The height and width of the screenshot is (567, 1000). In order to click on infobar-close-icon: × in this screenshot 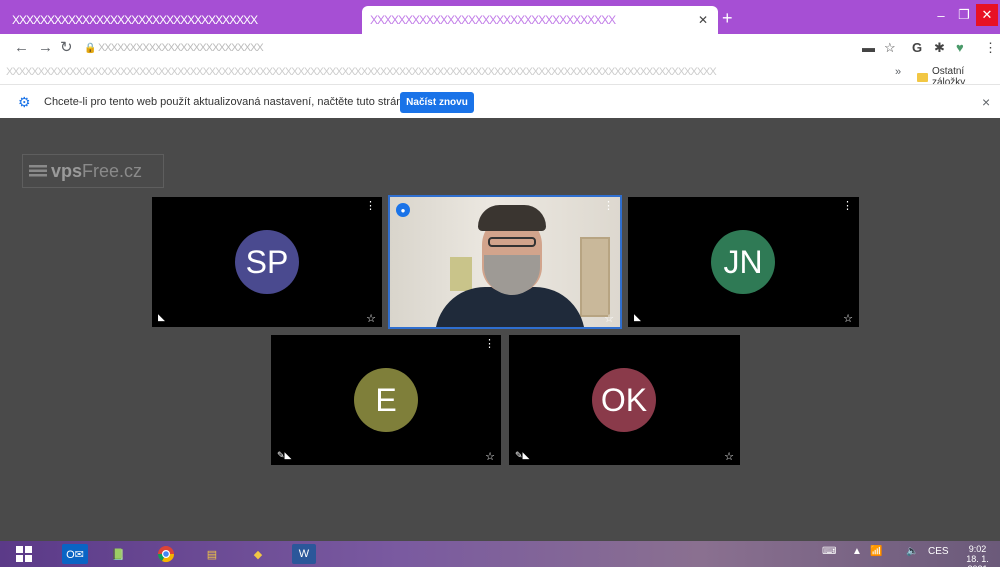, I will do `click(986, 102)`.